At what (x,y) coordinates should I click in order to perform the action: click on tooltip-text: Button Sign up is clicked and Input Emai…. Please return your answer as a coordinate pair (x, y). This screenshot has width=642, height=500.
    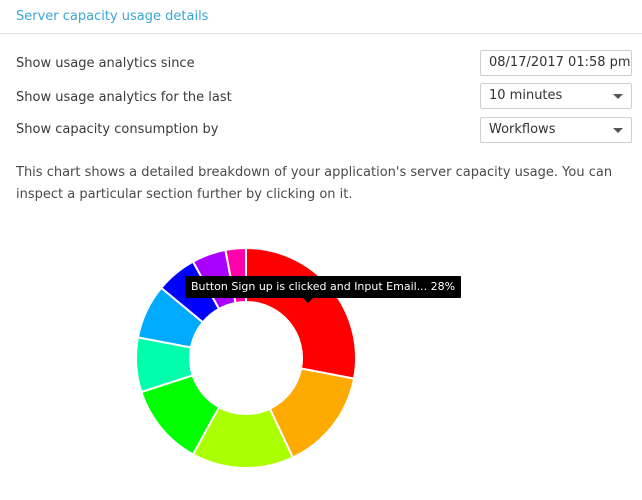
    Looking at the image, I should click on (323, 286).